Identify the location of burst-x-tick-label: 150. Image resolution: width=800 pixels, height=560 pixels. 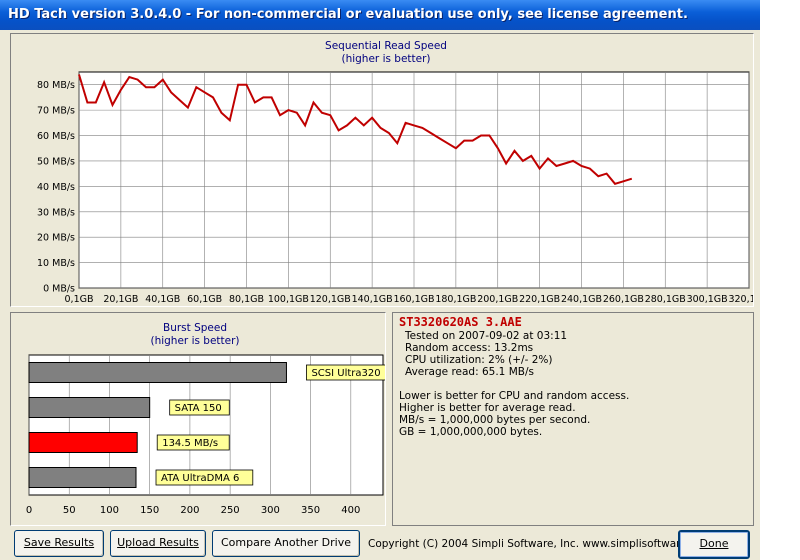
(149, 510).